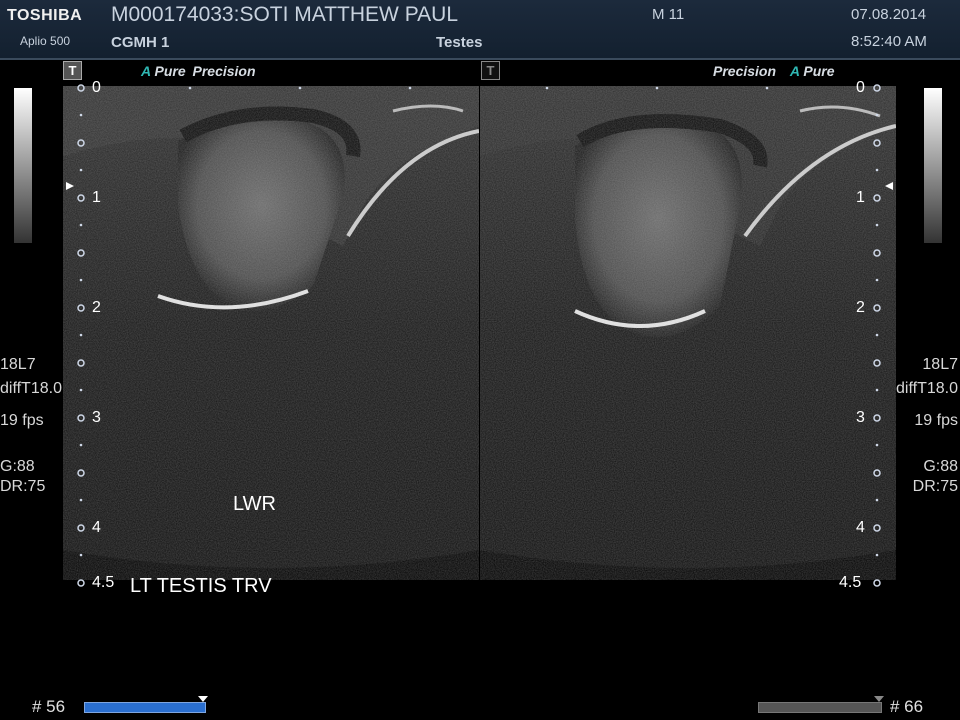 The image size is (960, 720). Describe the element at coordinates (201, 586) in the screenshot. I see `annotation-title: LT TESTIS TRV` at that location.